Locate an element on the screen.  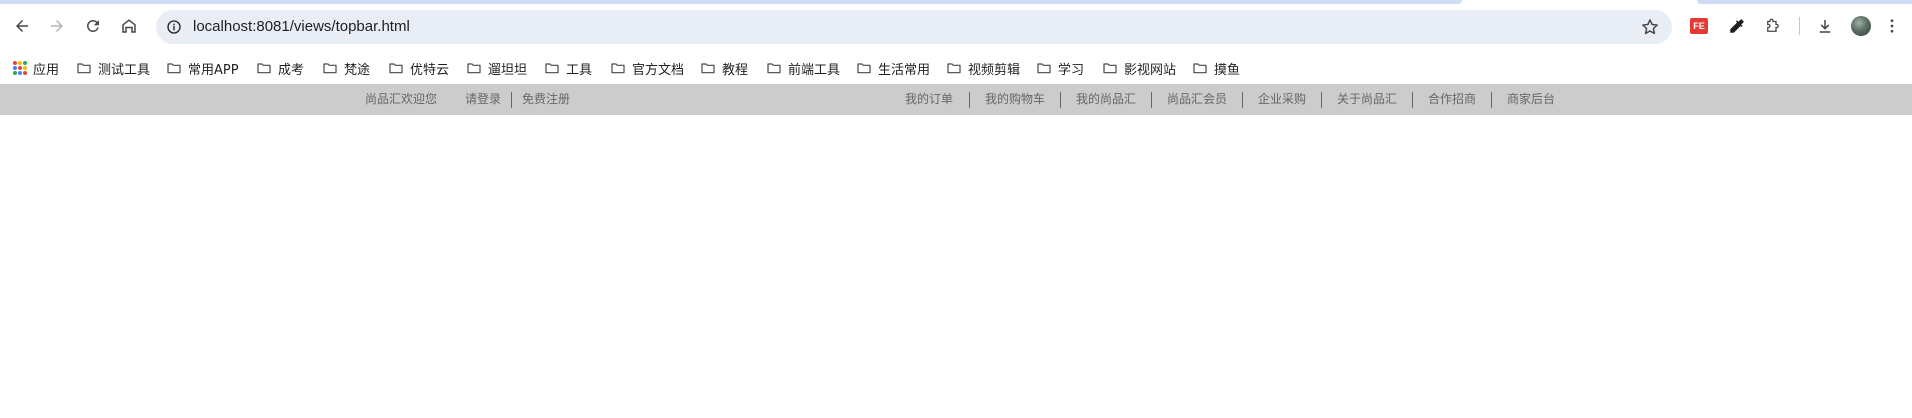
forward-button is located at coordinates (57, 26).